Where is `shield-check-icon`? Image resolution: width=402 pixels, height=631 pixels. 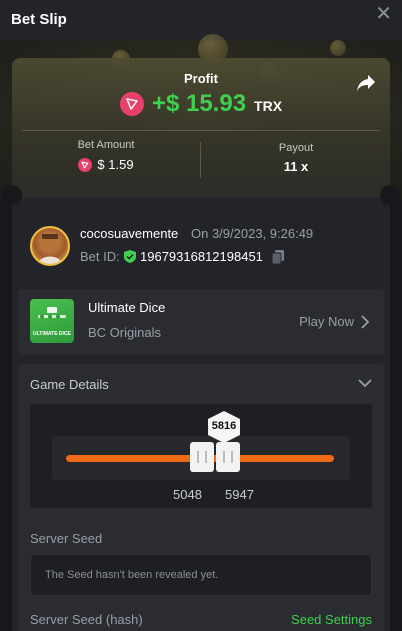
shield-check-icon is located at coordinates (130, 256).